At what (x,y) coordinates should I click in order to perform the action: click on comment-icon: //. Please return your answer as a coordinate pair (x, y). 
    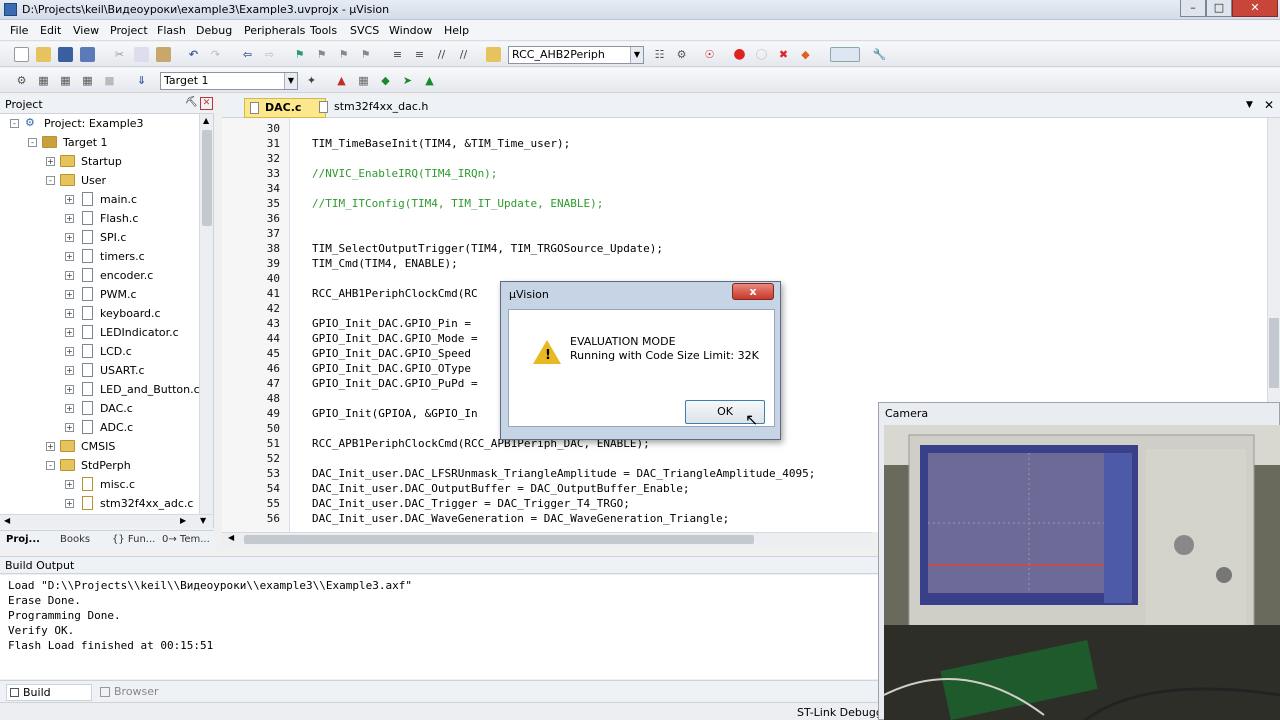
    Looking at the image, I should click on (441, 54).